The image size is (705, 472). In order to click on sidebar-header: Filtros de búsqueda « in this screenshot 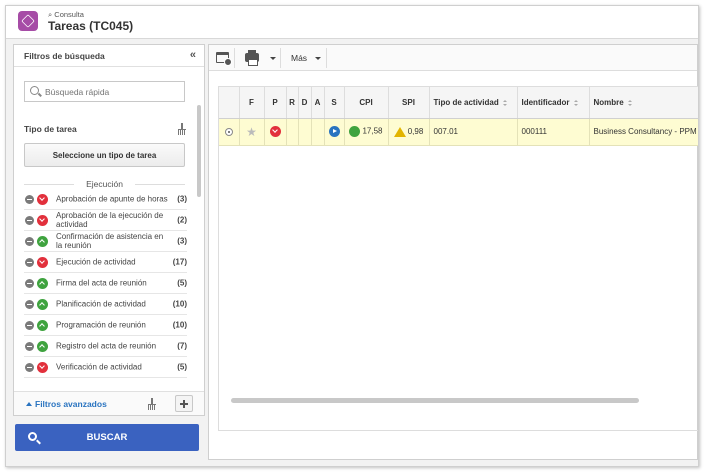, I will do `click(109, 56)`.